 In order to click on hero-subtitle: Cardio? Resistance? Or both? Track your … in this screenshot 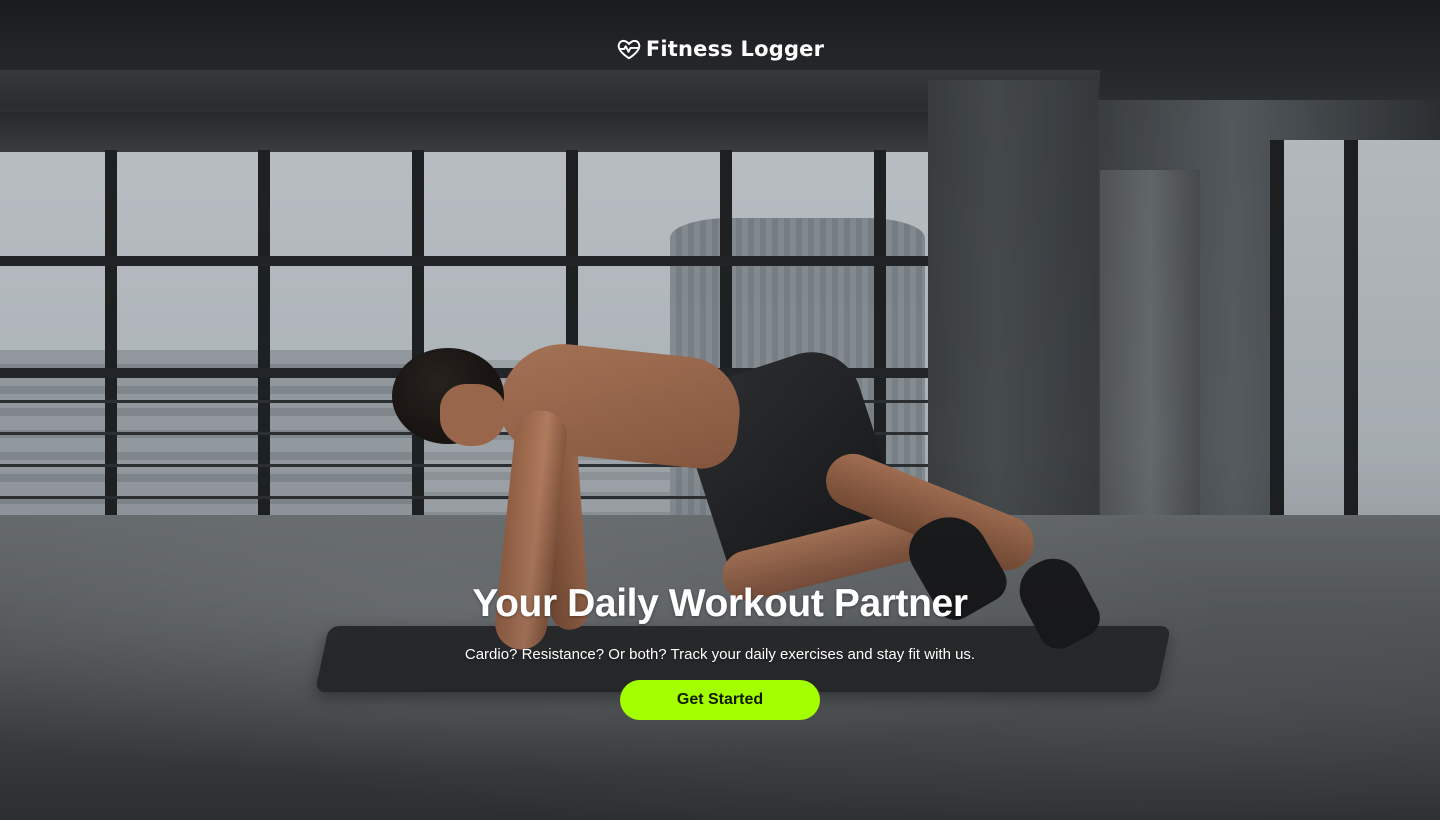, I will do `click(720, 654)`.